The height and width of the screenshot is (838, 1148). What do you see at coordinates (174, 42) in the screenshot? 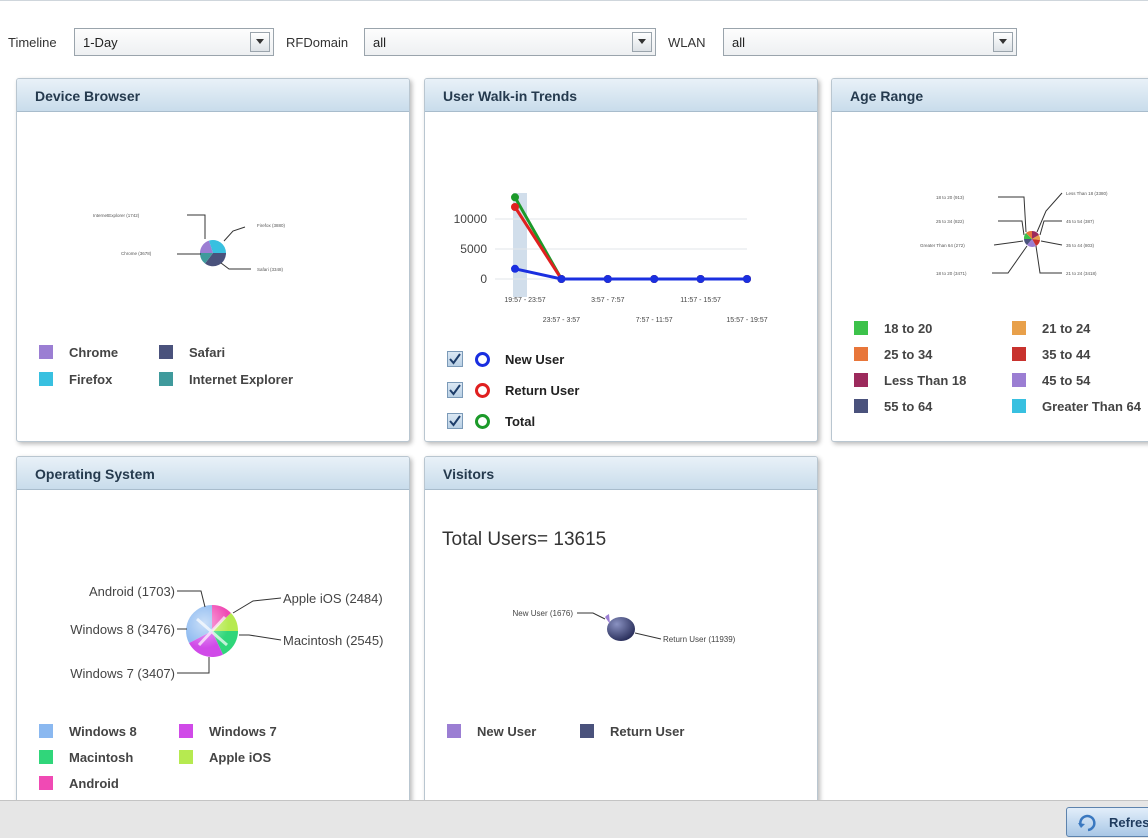
I see `timeline-select: 1-Day` at bounding box center [174, 42].